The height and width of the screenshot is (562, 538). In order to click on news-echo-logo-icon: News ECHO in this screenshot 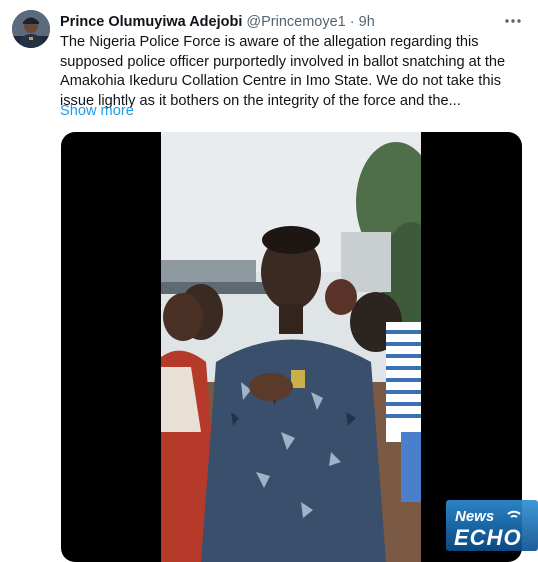, I will do `click(492, 525)`.